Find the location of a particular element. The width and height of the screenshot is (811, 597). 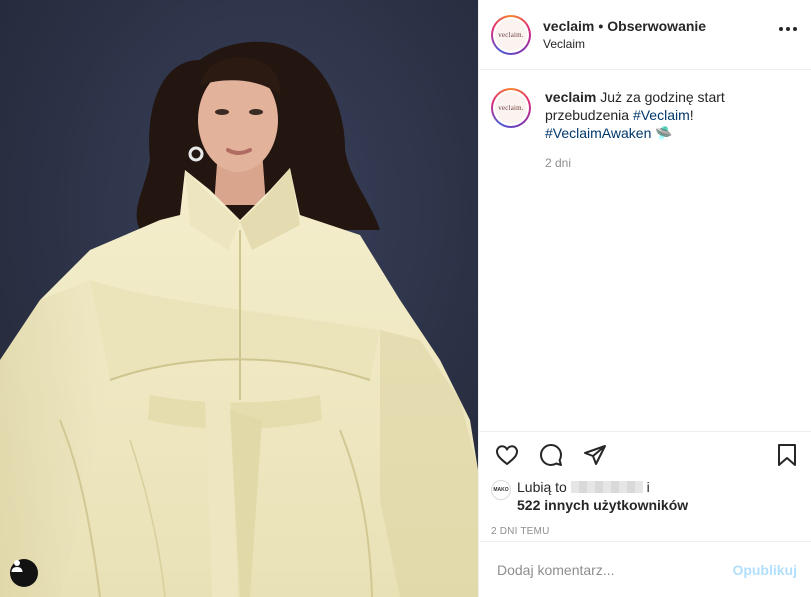

header-line: veclaim • Obserwowanie is located at coordinates (624, 26).